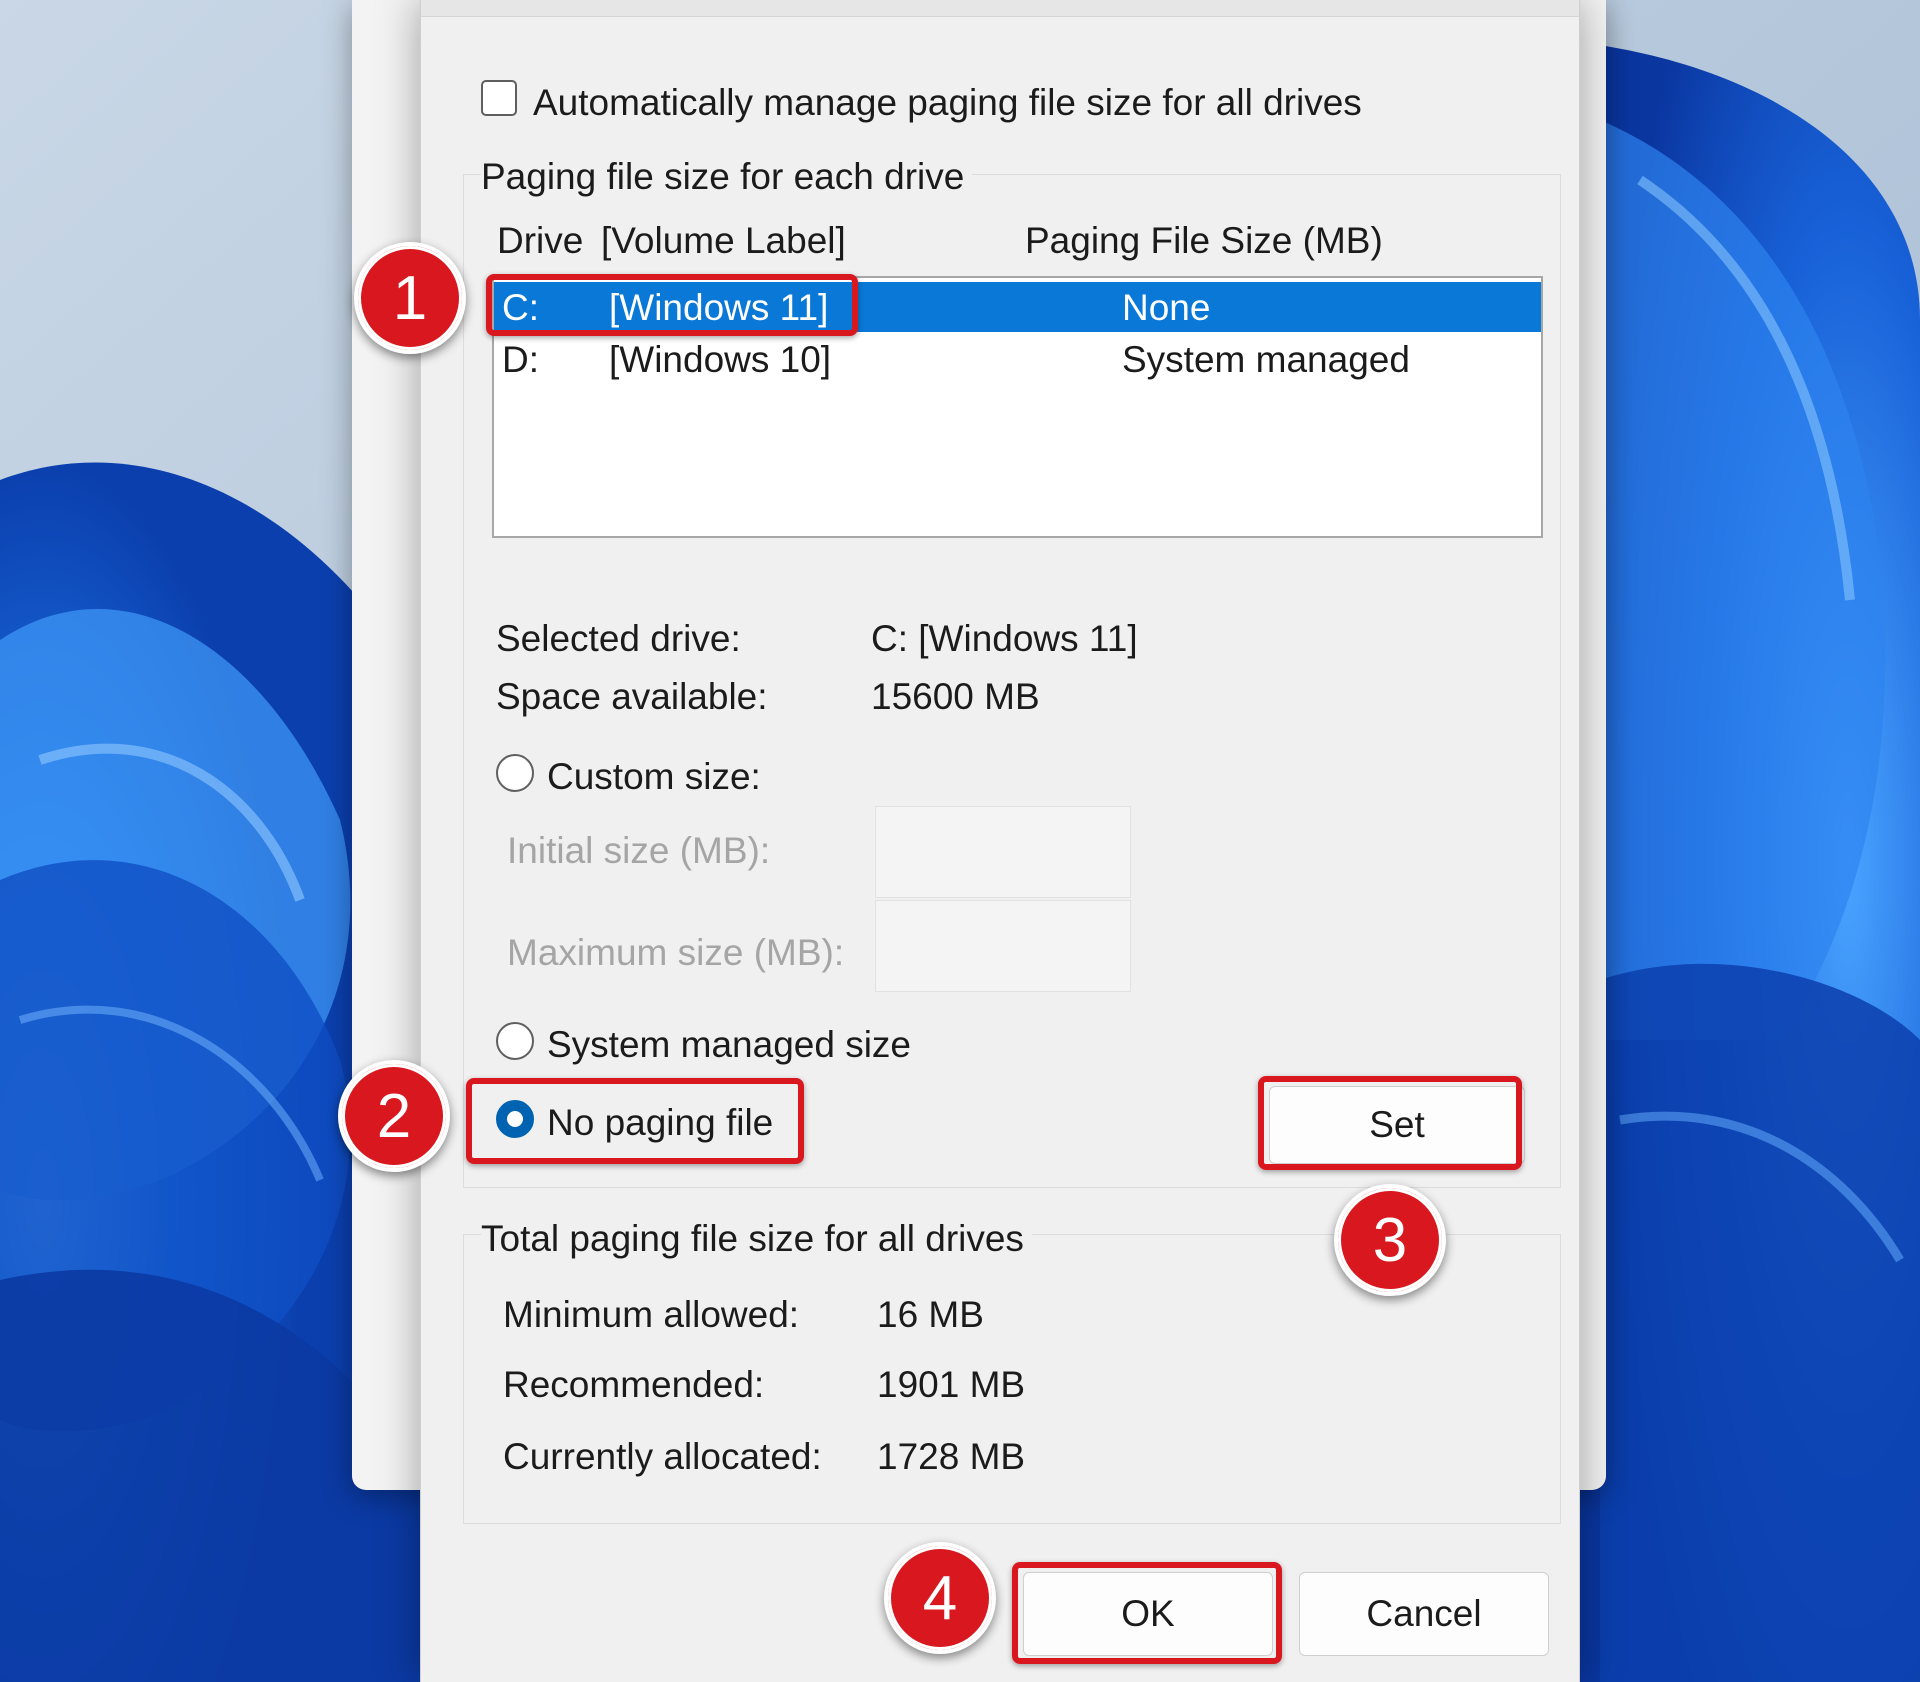 The height and width of the screenshot is (1682, 1920). Describe the element at coordinates (951, 1456) in the screenshot. I see `currently-allocated-value: 1728 MB` at that location.